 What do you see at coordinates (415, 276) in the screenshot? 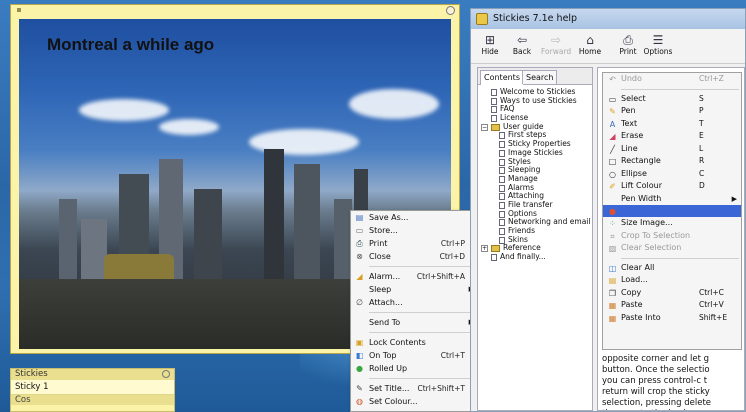
I see `context-menu-item: ◢ Alarm... Ctrl+Shift+A` at bounding box center [415, 276].